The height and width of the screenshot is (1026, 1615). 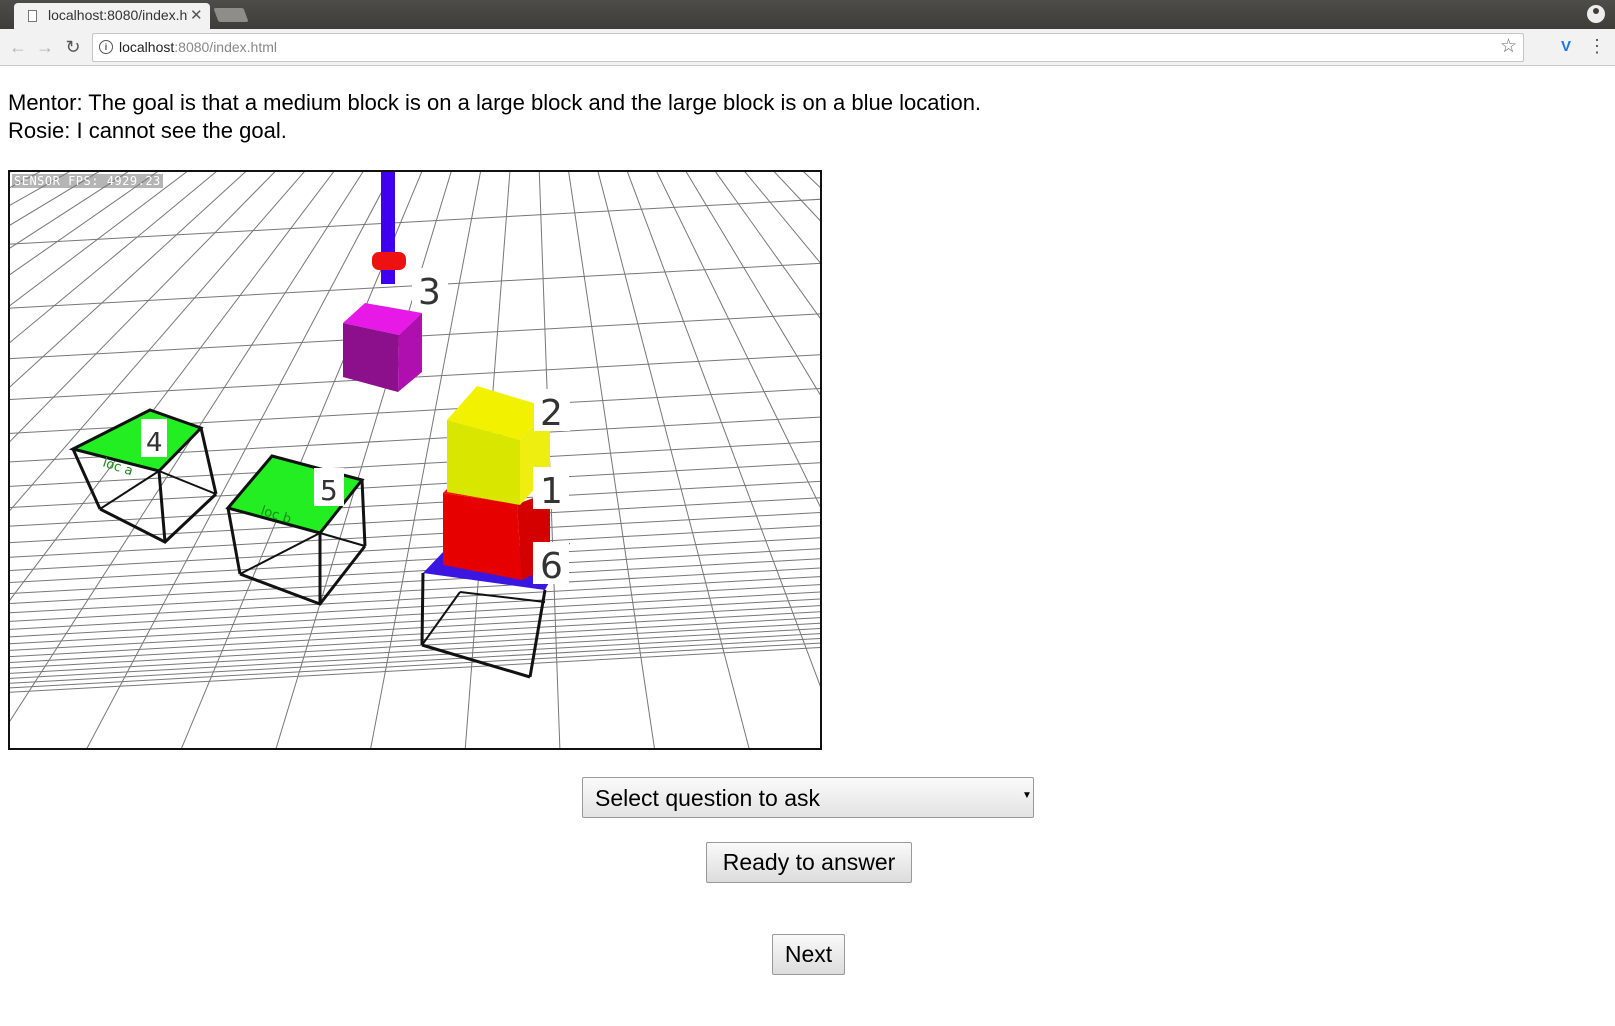 What do you see at coordinates (551, 413) in the screenshot?
I see `block-2-label: 2` at bounding box center [551, 413].